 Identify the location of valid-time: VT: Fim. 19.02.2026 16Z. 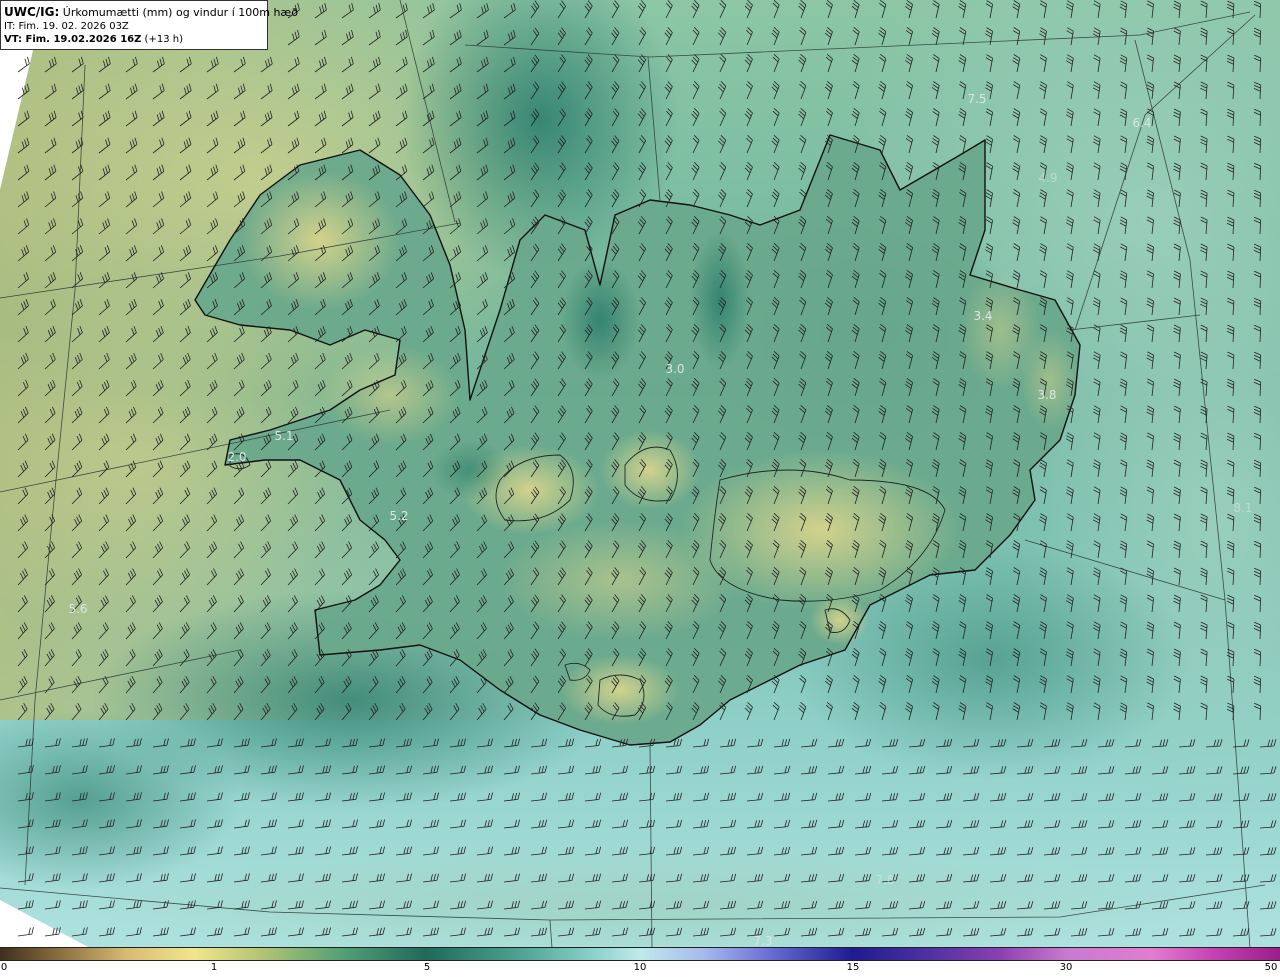
(73, 39).